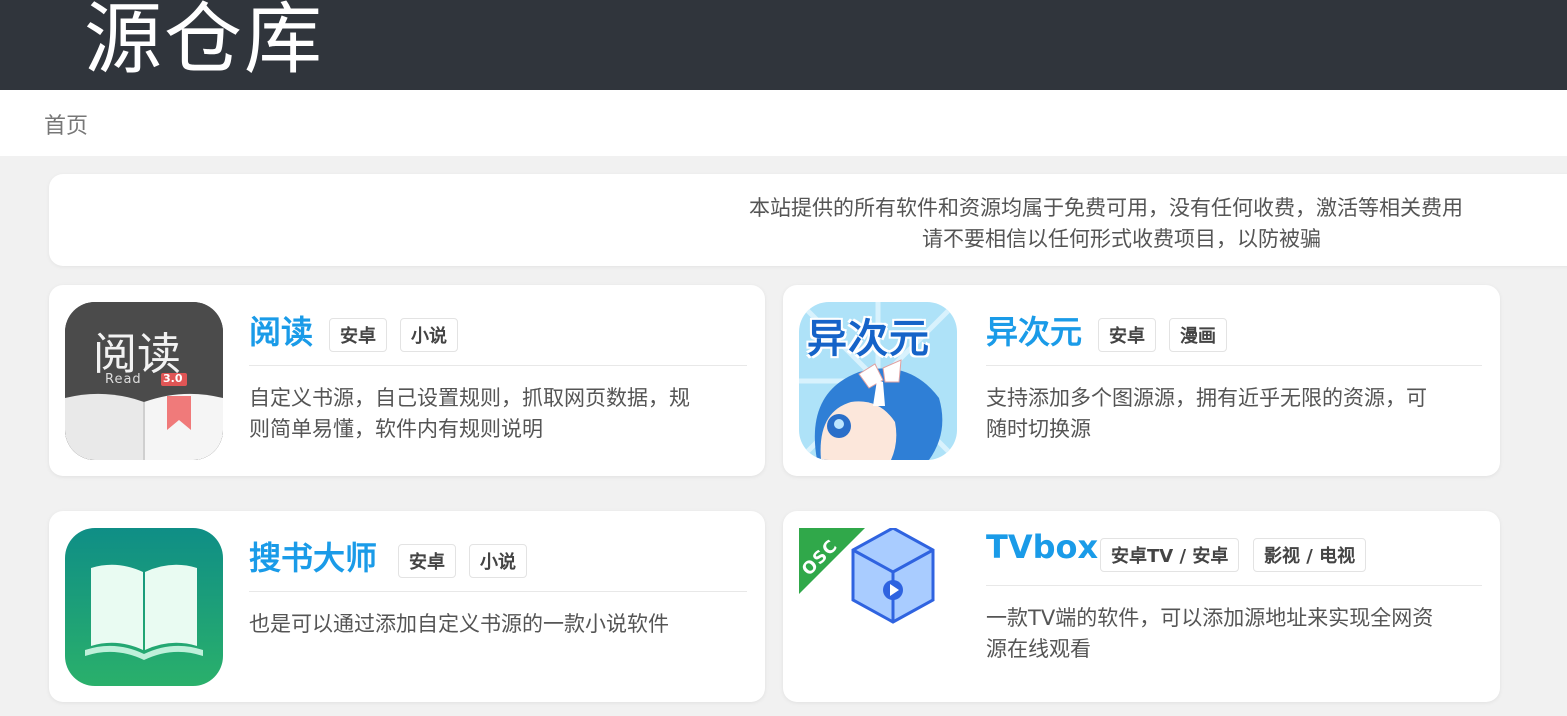 This screenshot has height=716, width=1567. Describe the element at coordinates (173, 378) in the screenshot. I see `yuedu-icon-version: 3.0` at that location.